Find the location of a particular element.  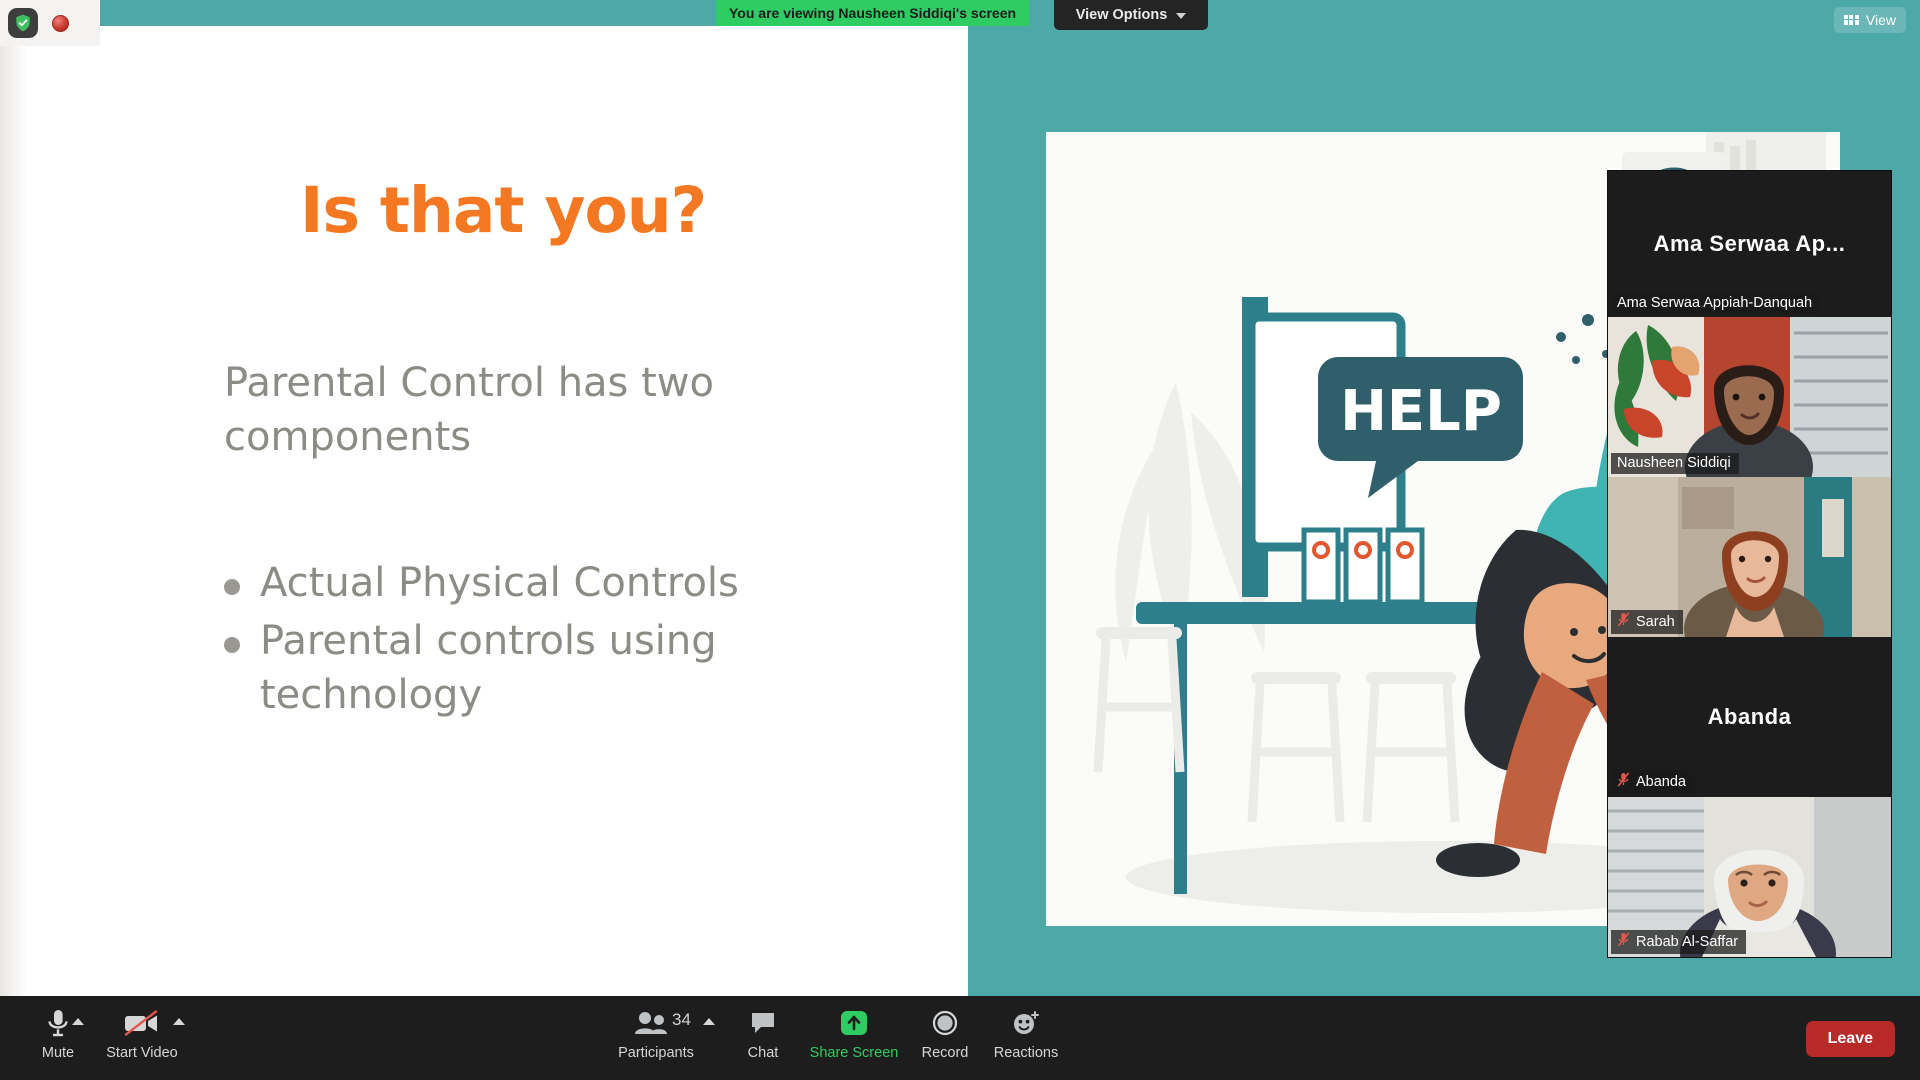

grid-view-icon is located at coordinates (1851, 20).